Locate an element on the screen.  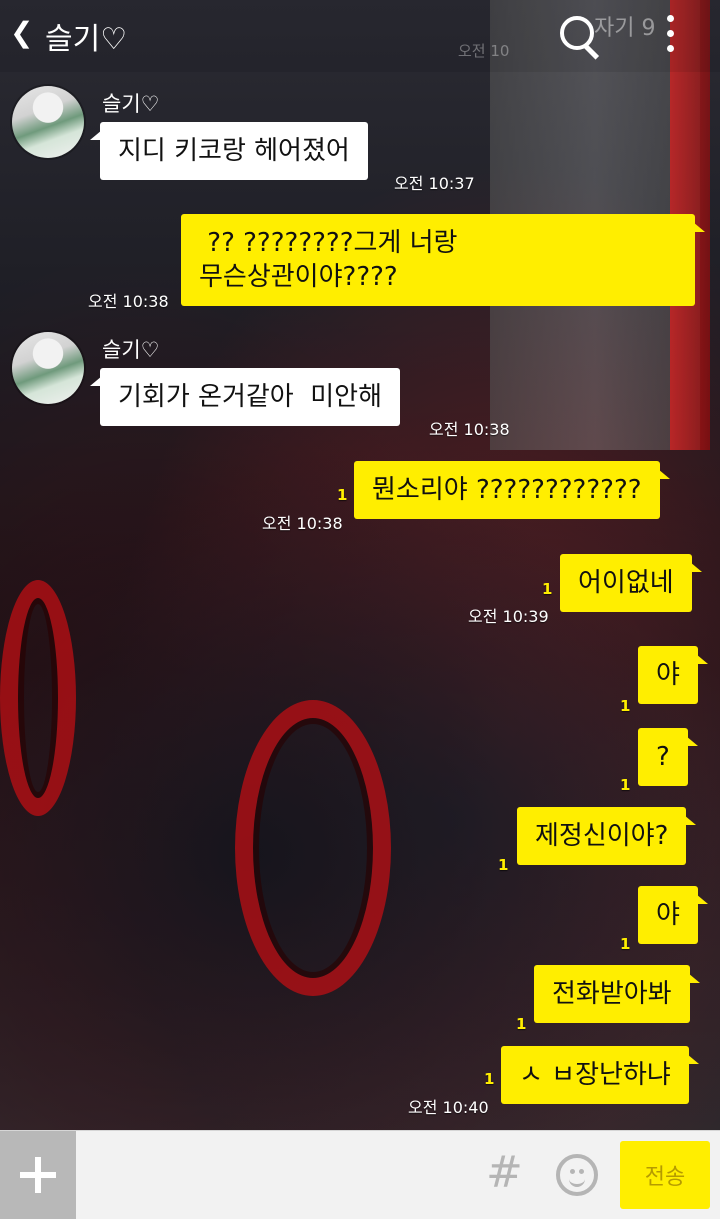
message-bubble-outgoing: 전화받아봐 is located at coordinates (617, 994).